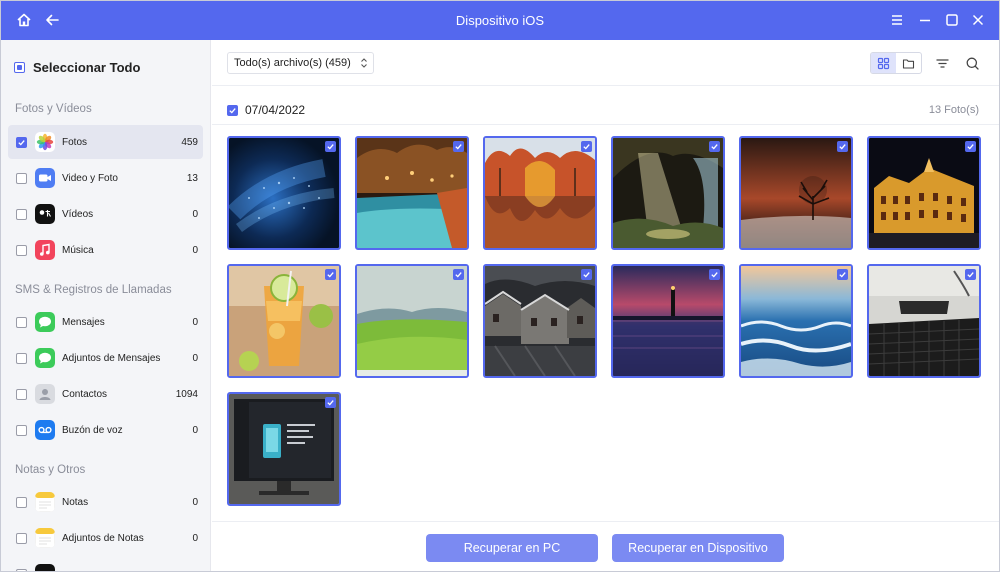  Describe the element at coordinates (21, 538) in the screenshot. I see `note-attachments-checkbox` at that location.